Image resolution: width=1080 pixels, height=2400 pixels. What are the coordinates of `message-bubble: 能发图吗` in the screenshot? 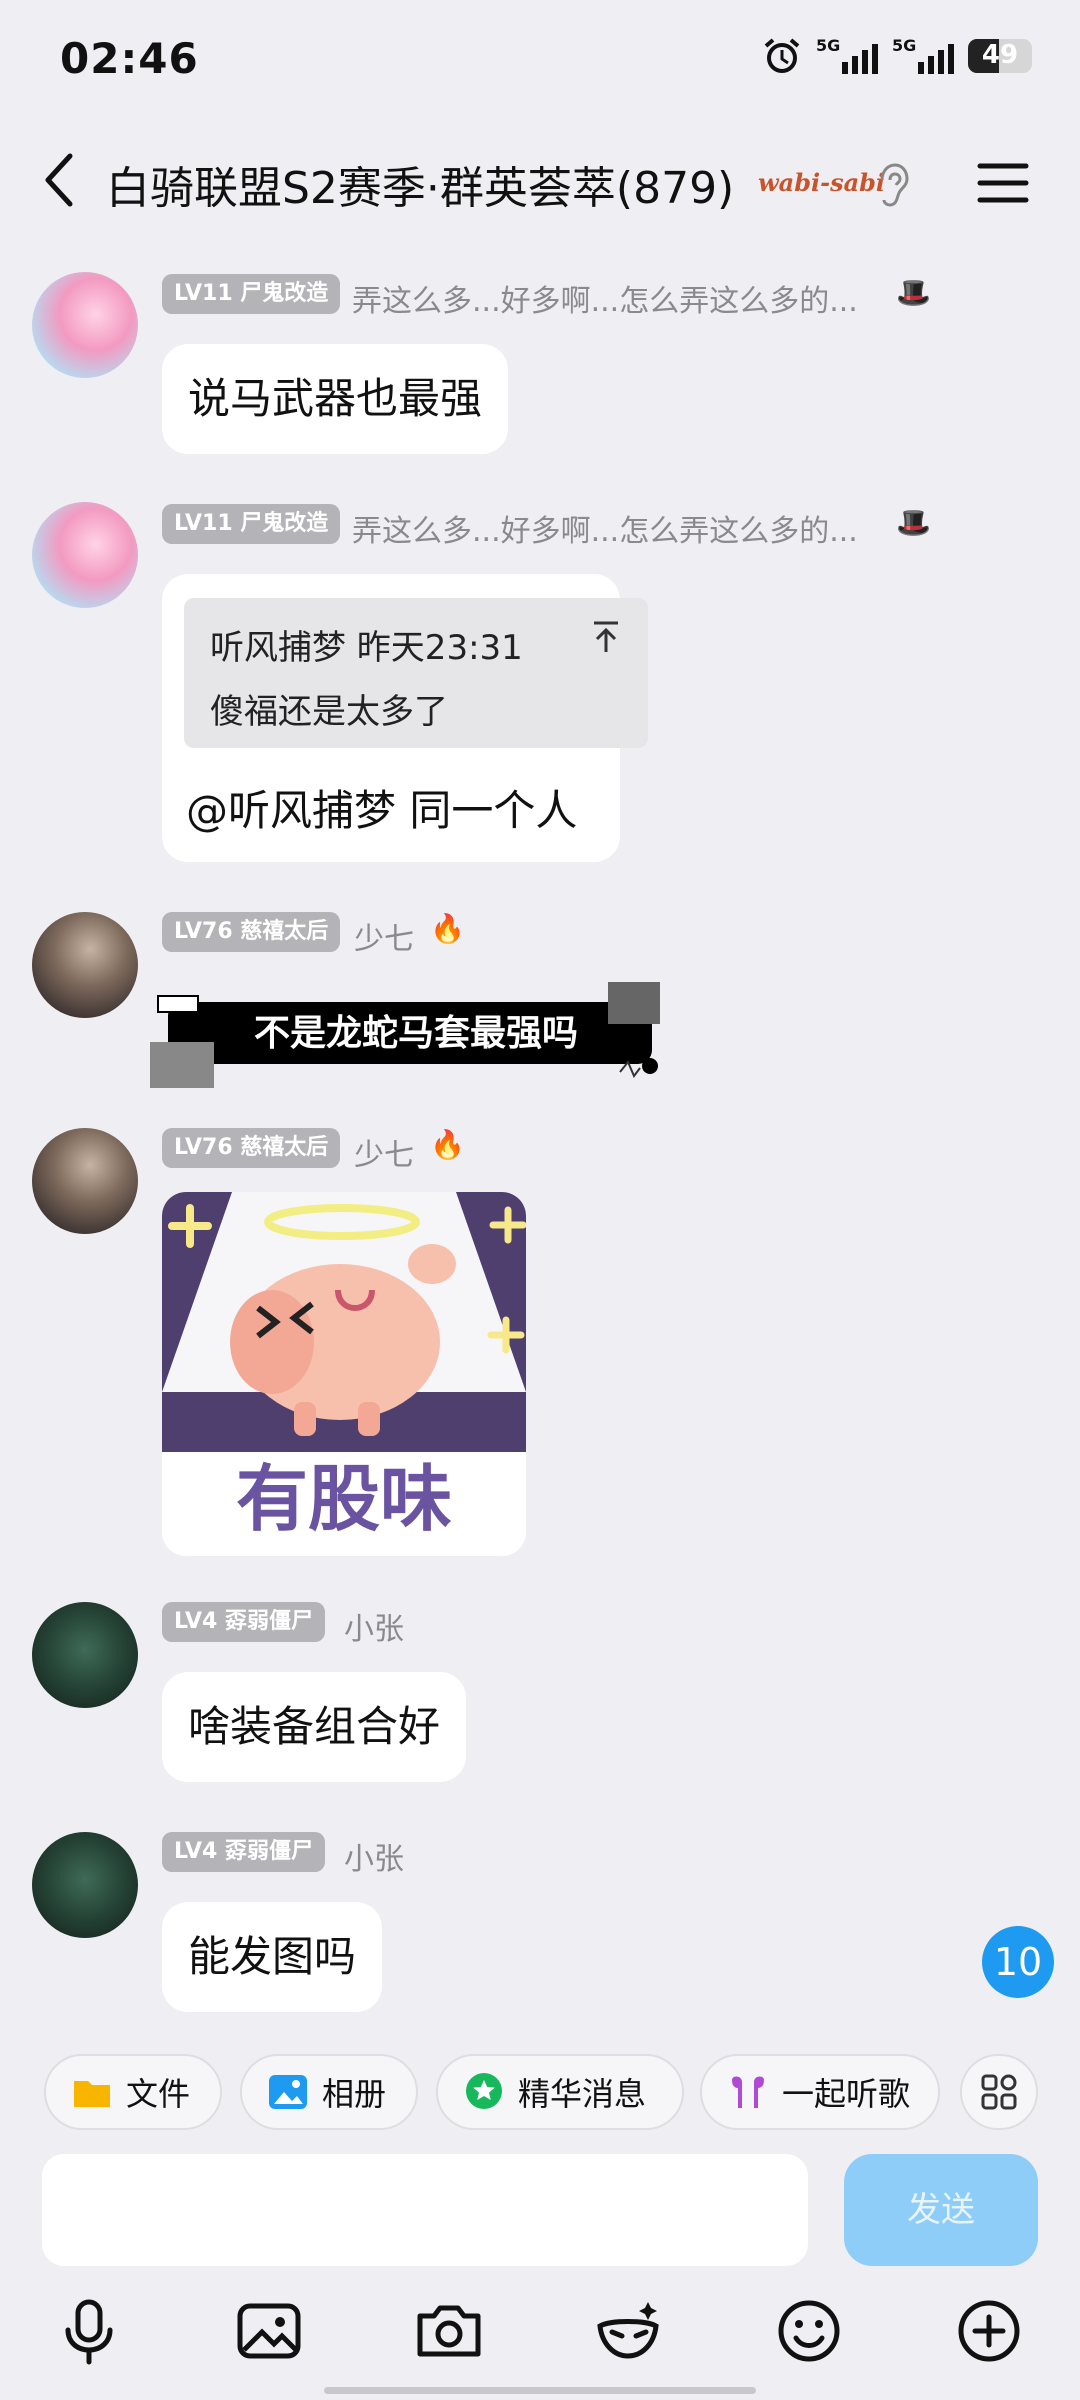 It's located at (272, 1957).